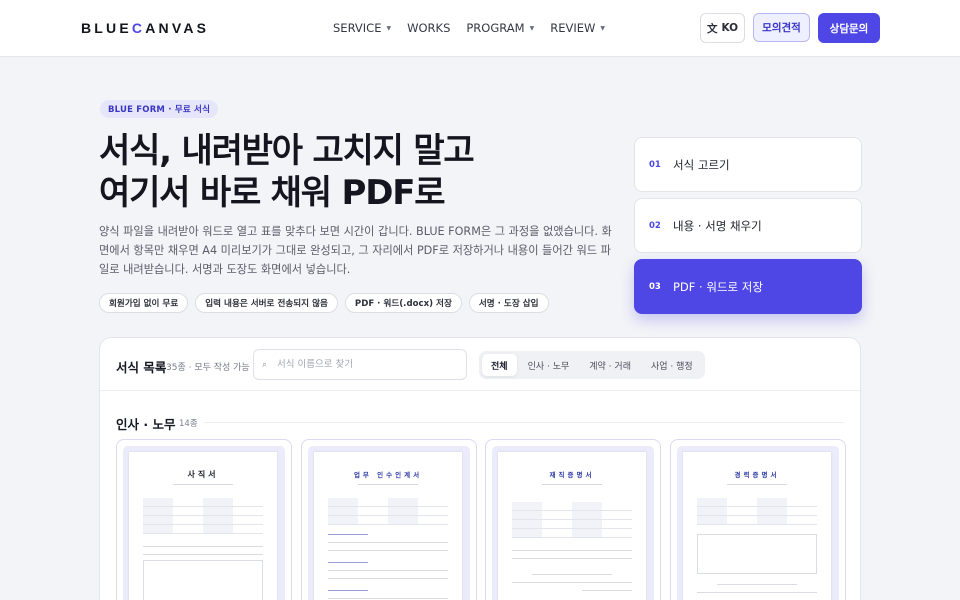  What do you see at coordinates (524, 422) in the screenshot?
I see `section-divider` at bounding box center [524, 422].